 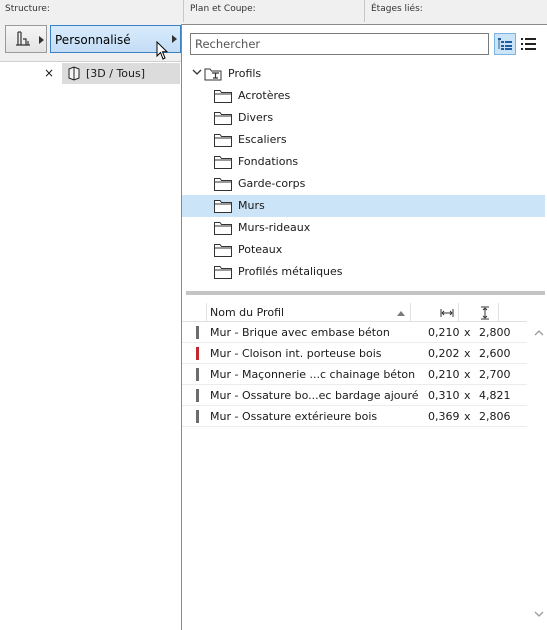 What do you see at coordinates (363, 250) in the screenshot?
I see `tree-folder-item: Poteaux` at bounding box center [363, 250].